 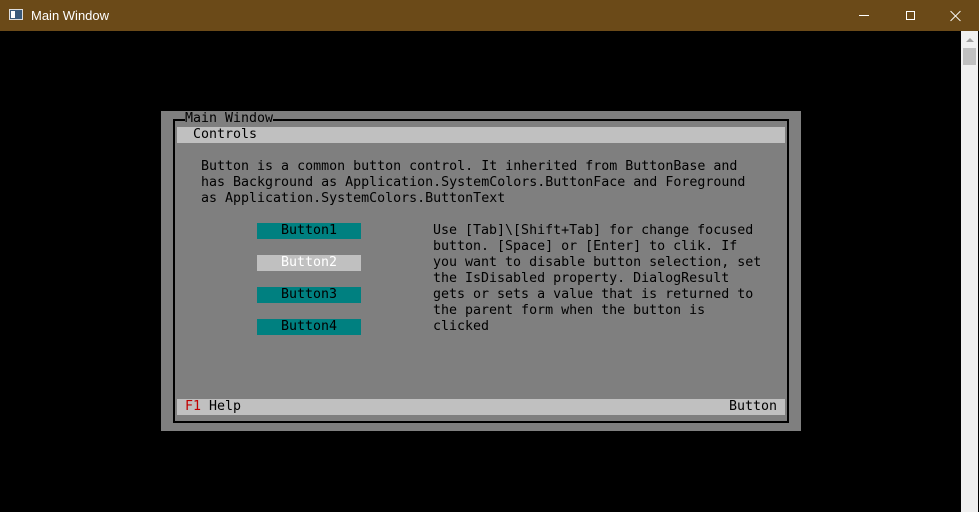 What do you see at coordinates (229, 118) in the screenshot?
I see `dialog-frame-title: Main Window` at bounding box center [229, 118].